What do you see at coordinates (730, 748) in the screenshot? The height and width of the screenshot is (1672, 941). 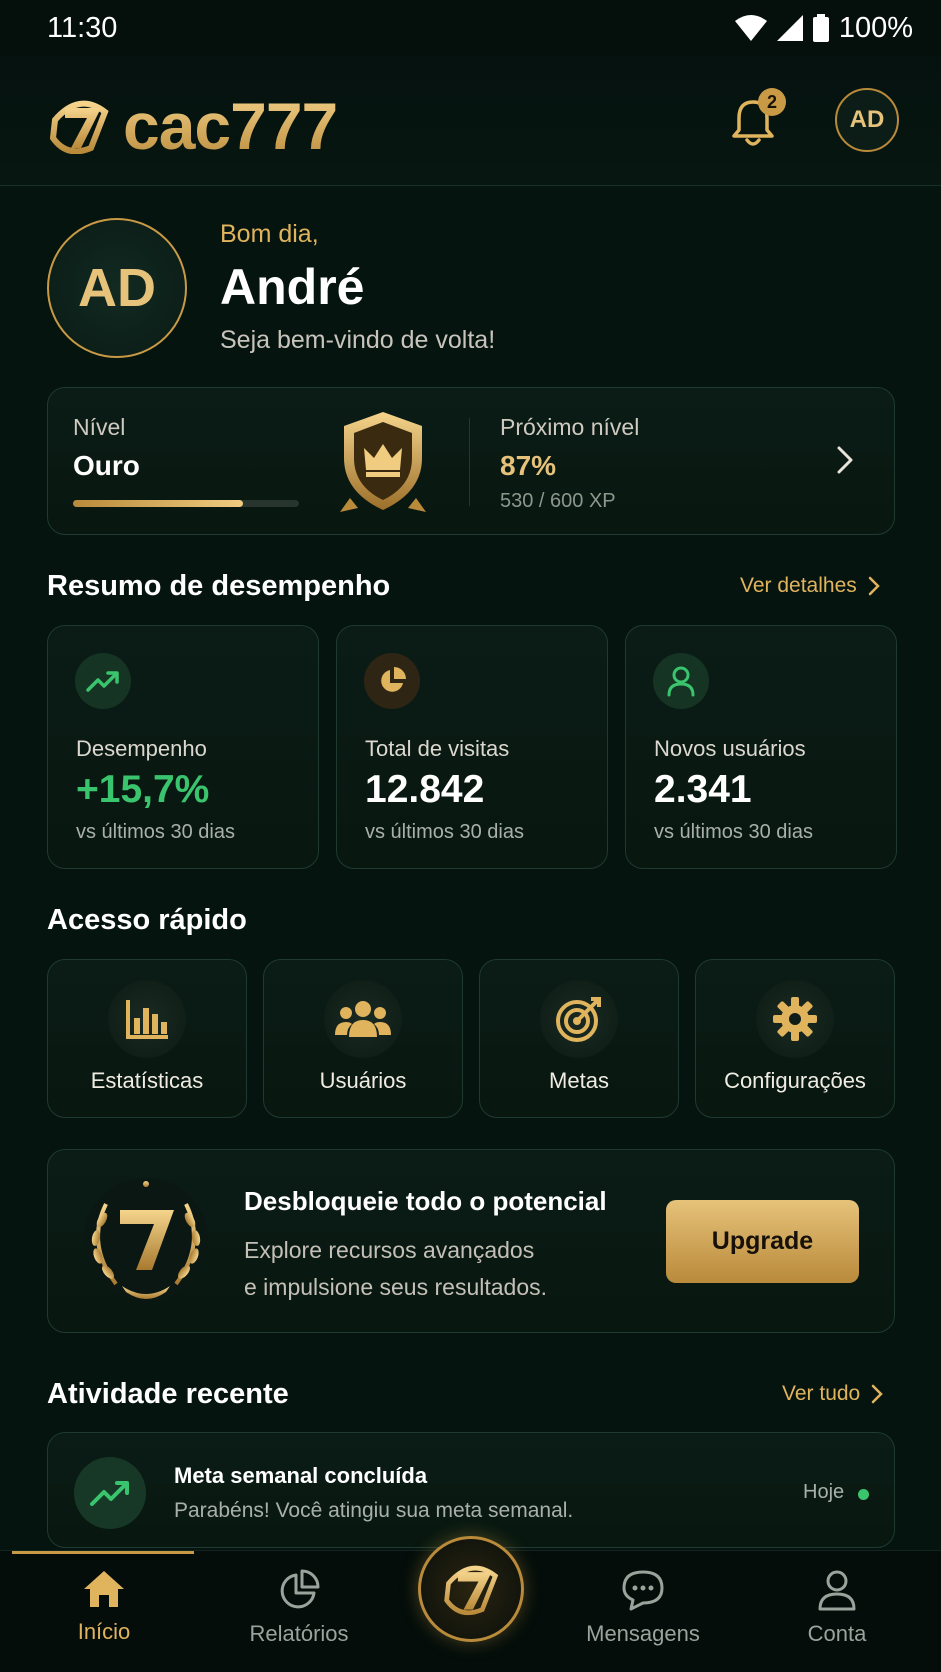 I see `stat-label: Novos usuários` at bounding box center [730, 748].